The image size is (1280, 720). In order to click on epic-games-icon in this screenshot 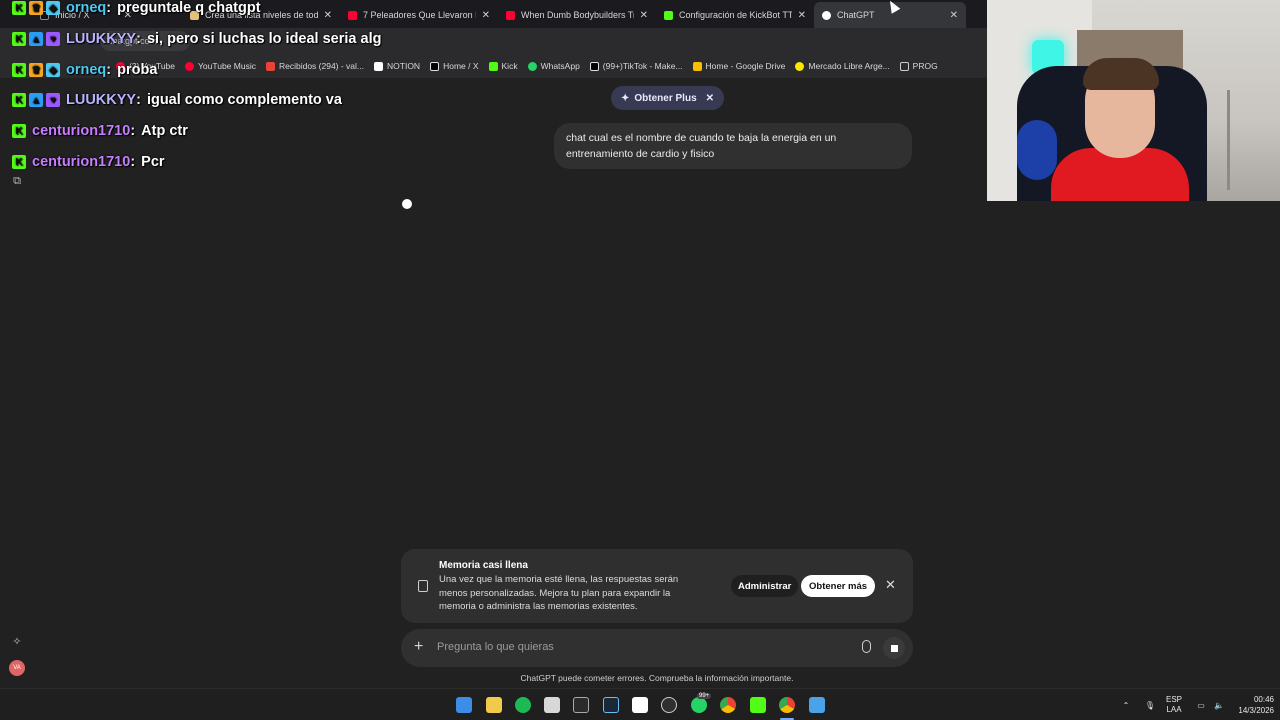, I will do `click(581, 705)`.